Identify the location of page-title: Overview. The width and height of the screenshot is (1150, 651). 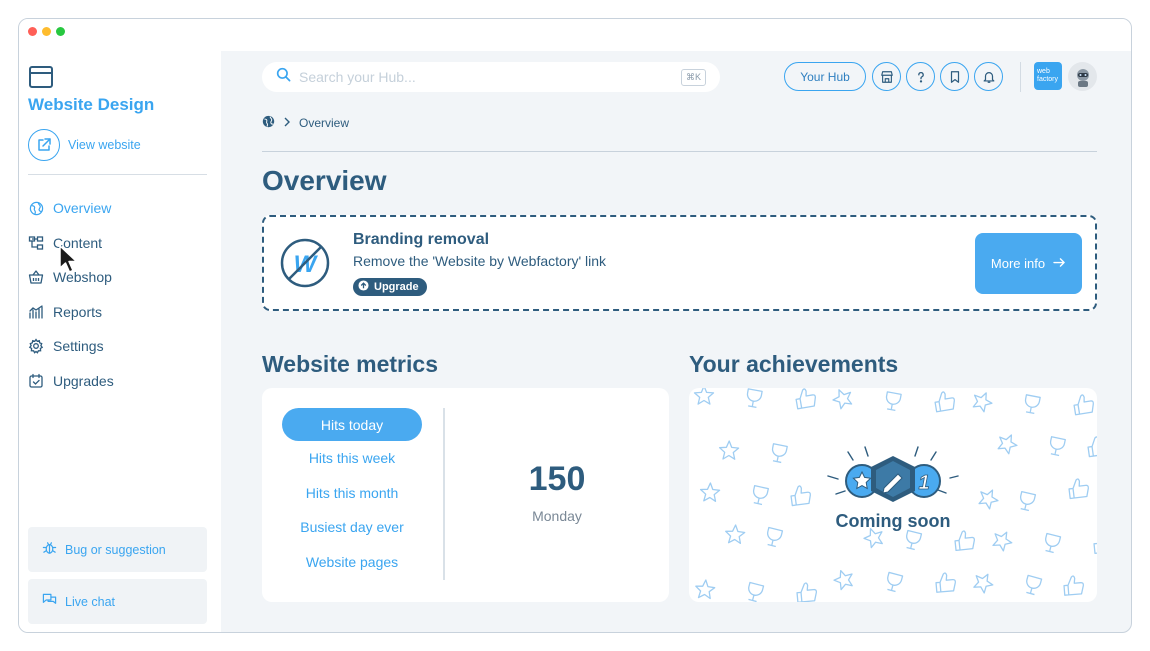
(324, 180).